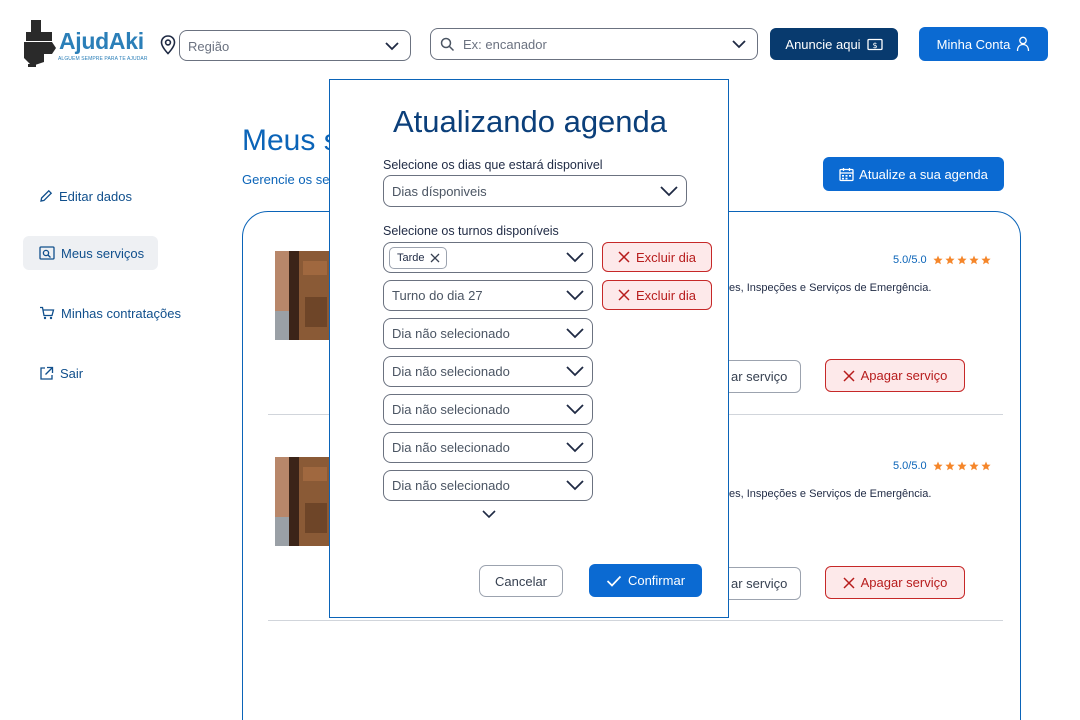 The width and height of the screenshot is (1080, 720). I want to click on cancel-button-label: Cancelar, so click(521, 581).